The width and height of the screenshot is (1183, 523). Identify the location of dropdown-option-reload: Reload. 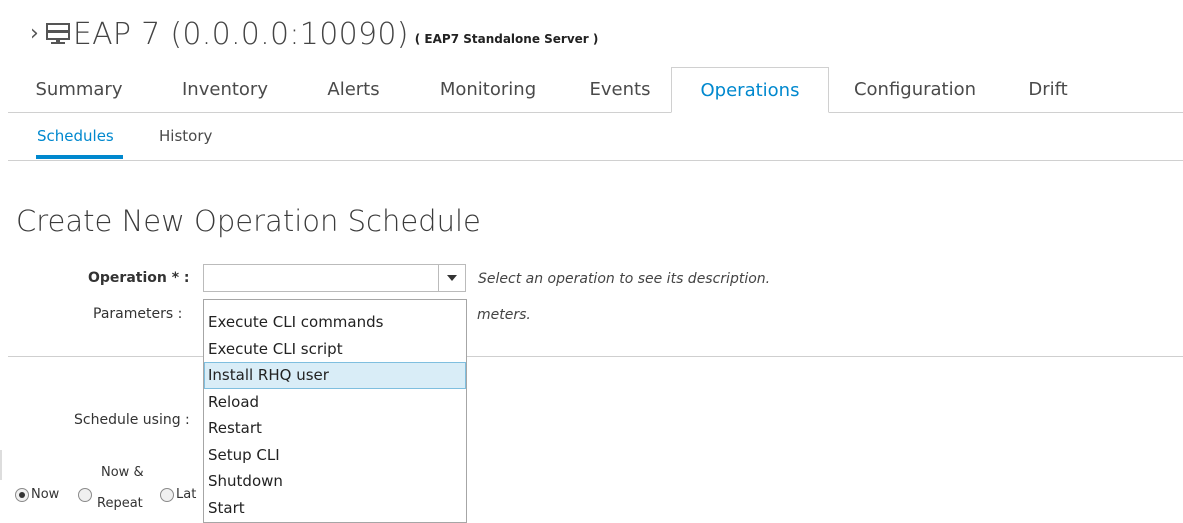
(335, 402).